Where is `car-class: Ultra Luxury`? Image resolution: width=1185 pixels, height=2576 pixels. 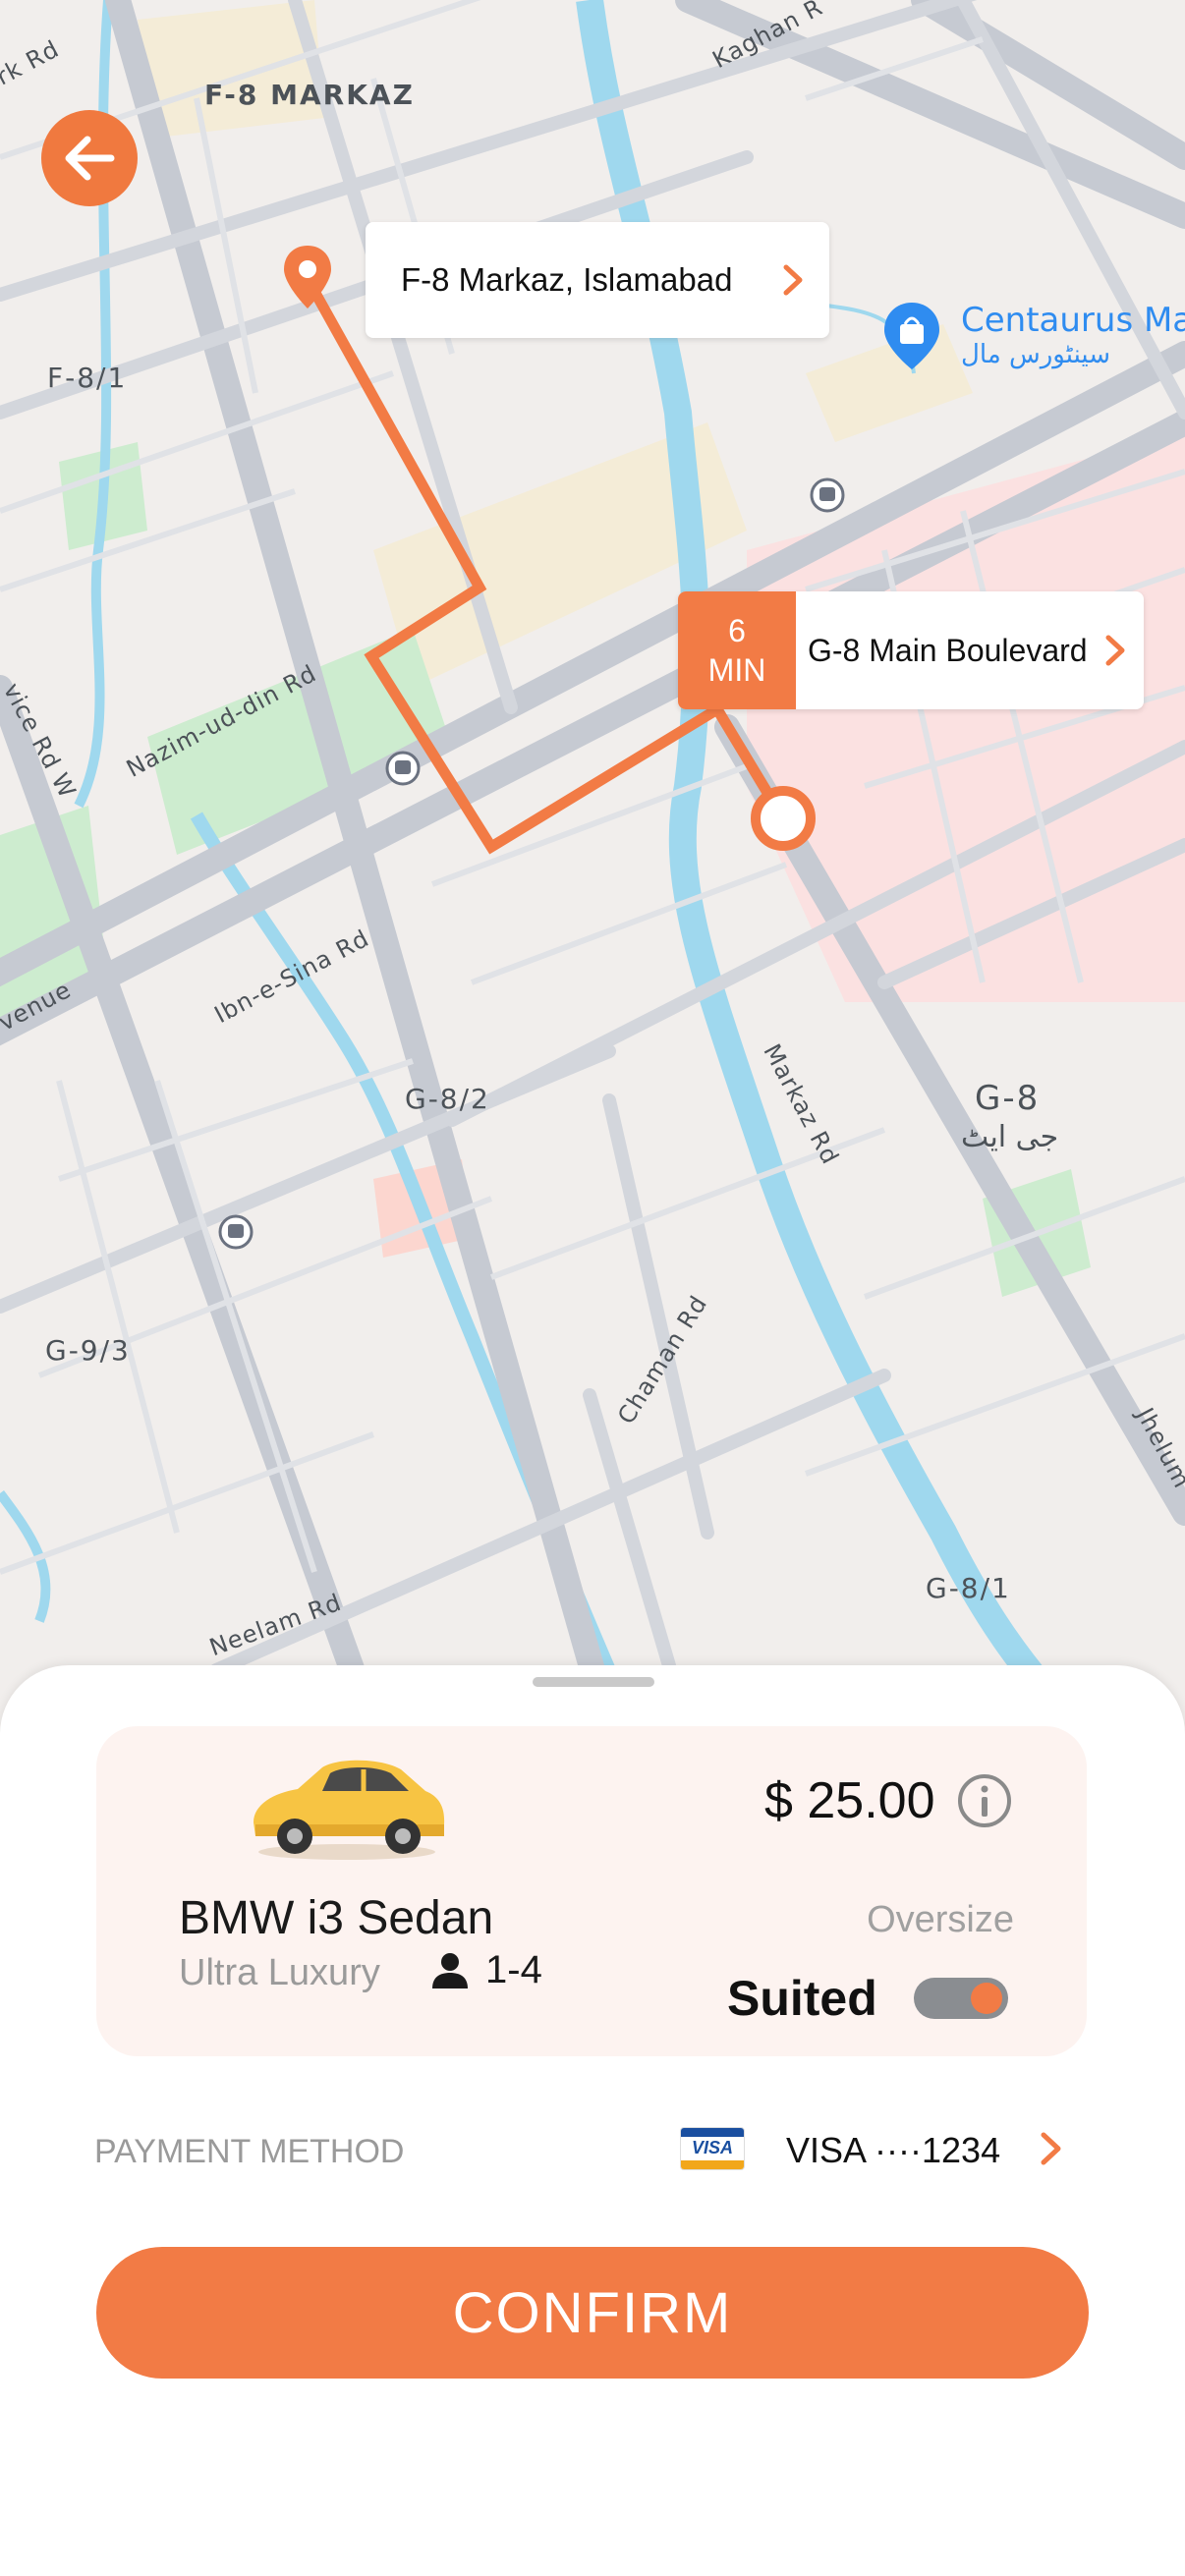 car-class: Ultra Luxury is located at coordinates (280, 1972).